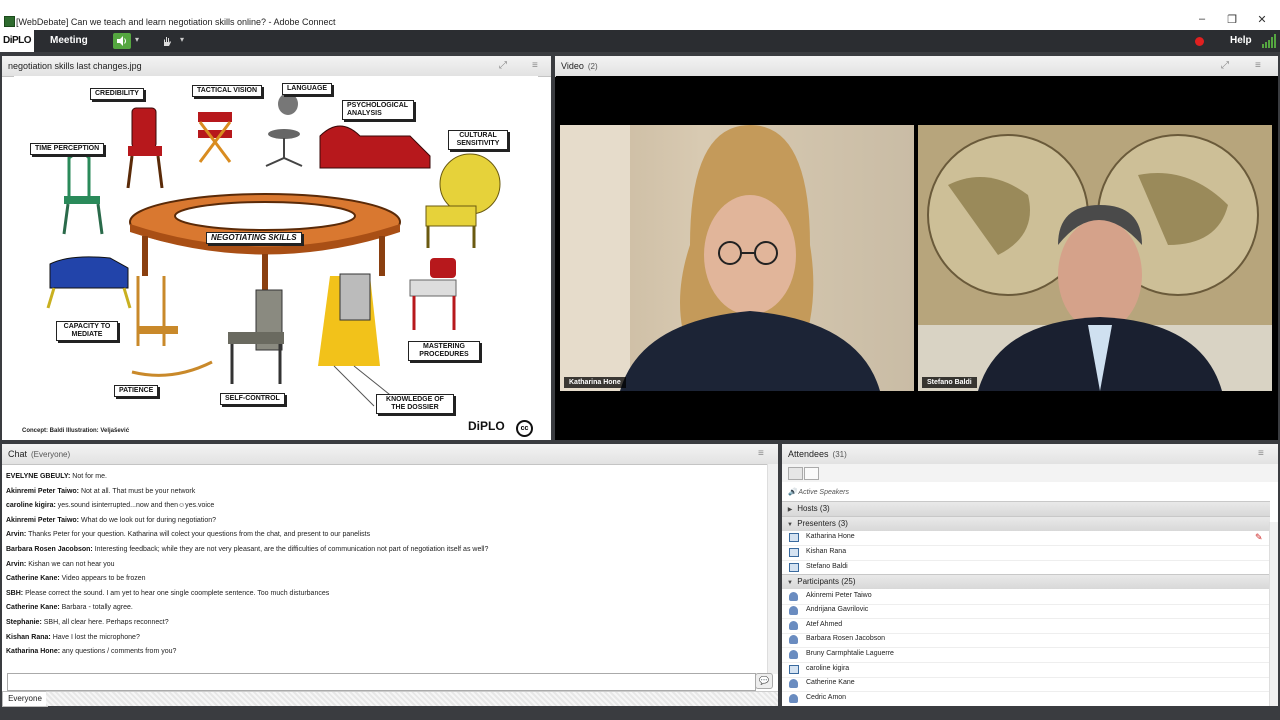 The width and height of the screenshot is (1280, 720). What do you see at coordinates (1273, 614) in the screenshot?
I see `attendees-scrollbar` at bounding box center [1273, 614].